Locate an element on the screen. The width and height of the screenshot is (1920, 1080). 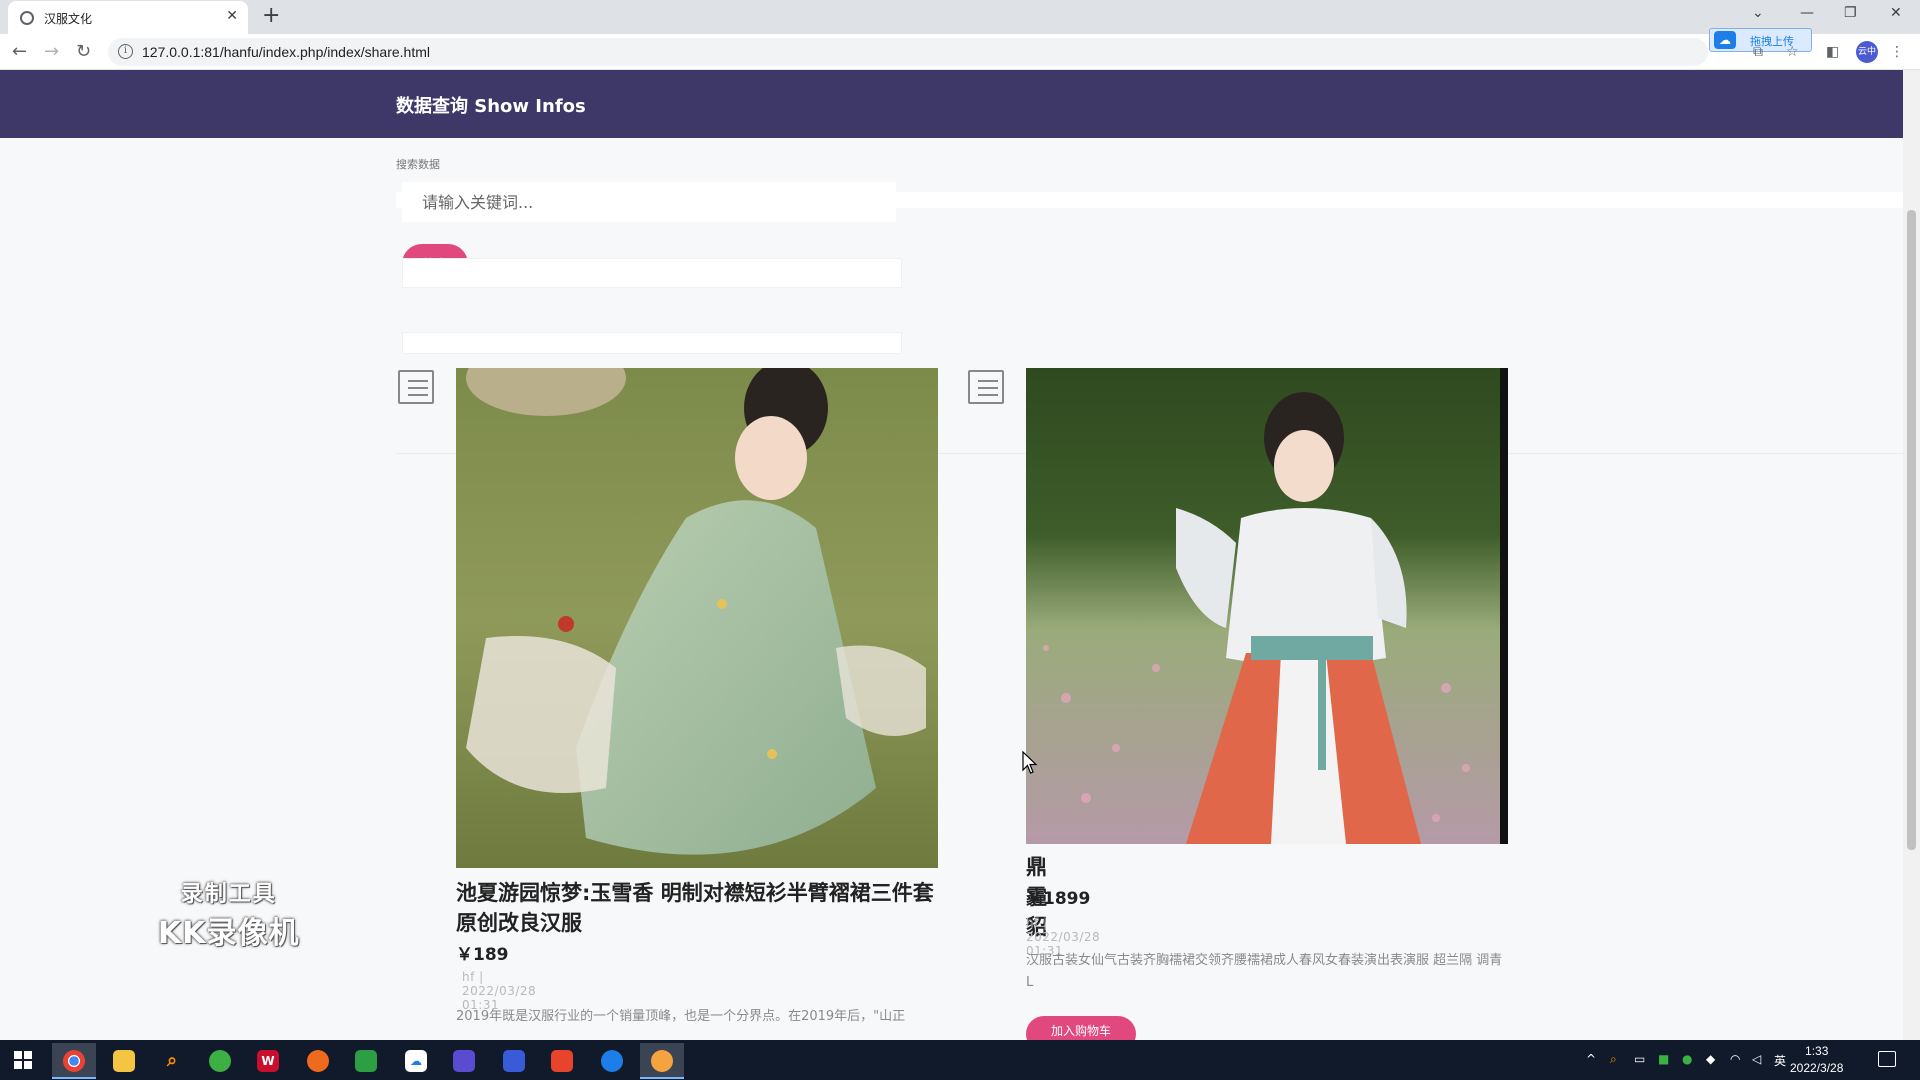
notepad-app-icon is located at coordinates (366, 1061).